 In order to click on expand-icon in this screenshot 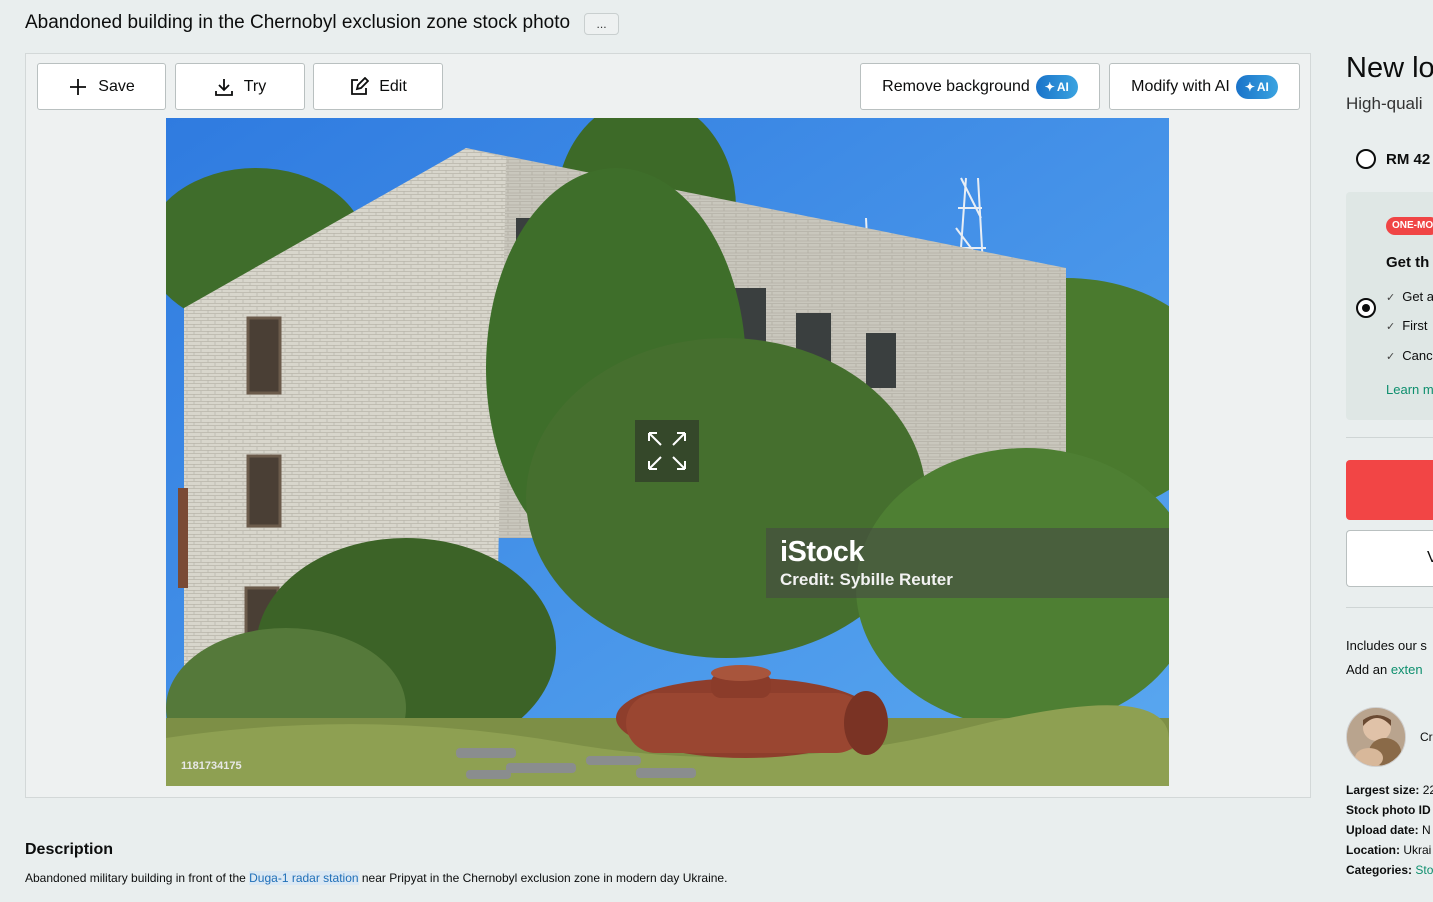, I will do `click(667, 451)`.